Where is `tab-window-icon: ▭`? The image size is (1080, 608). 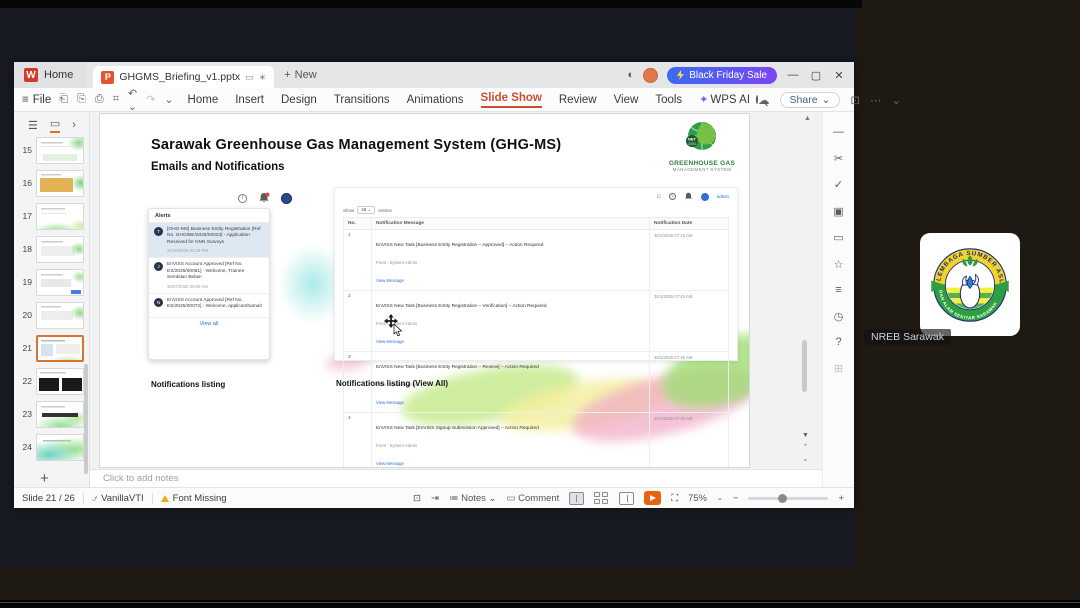
tab-window-icon: ▭ is located at coordinates (249, 77).